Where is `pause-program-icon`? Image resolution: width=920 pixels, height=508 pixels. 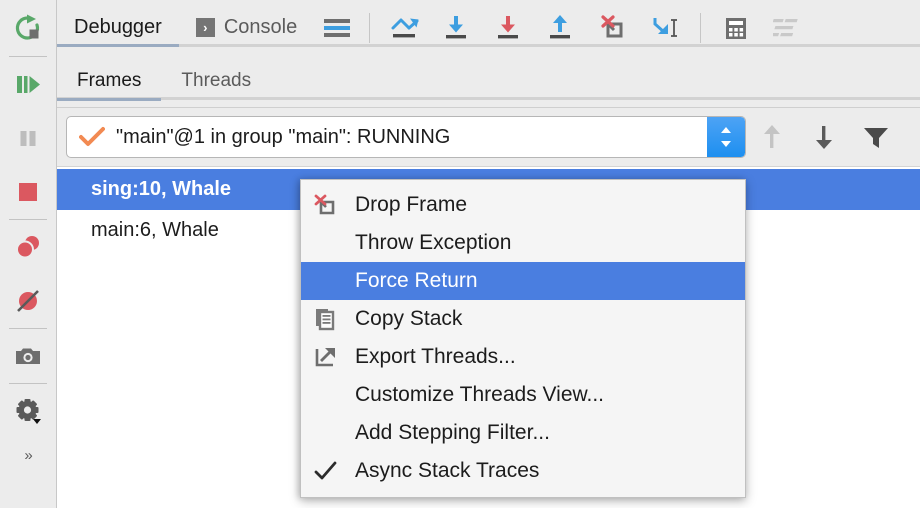 pause-program-icon is located at coordinates (28, 138).